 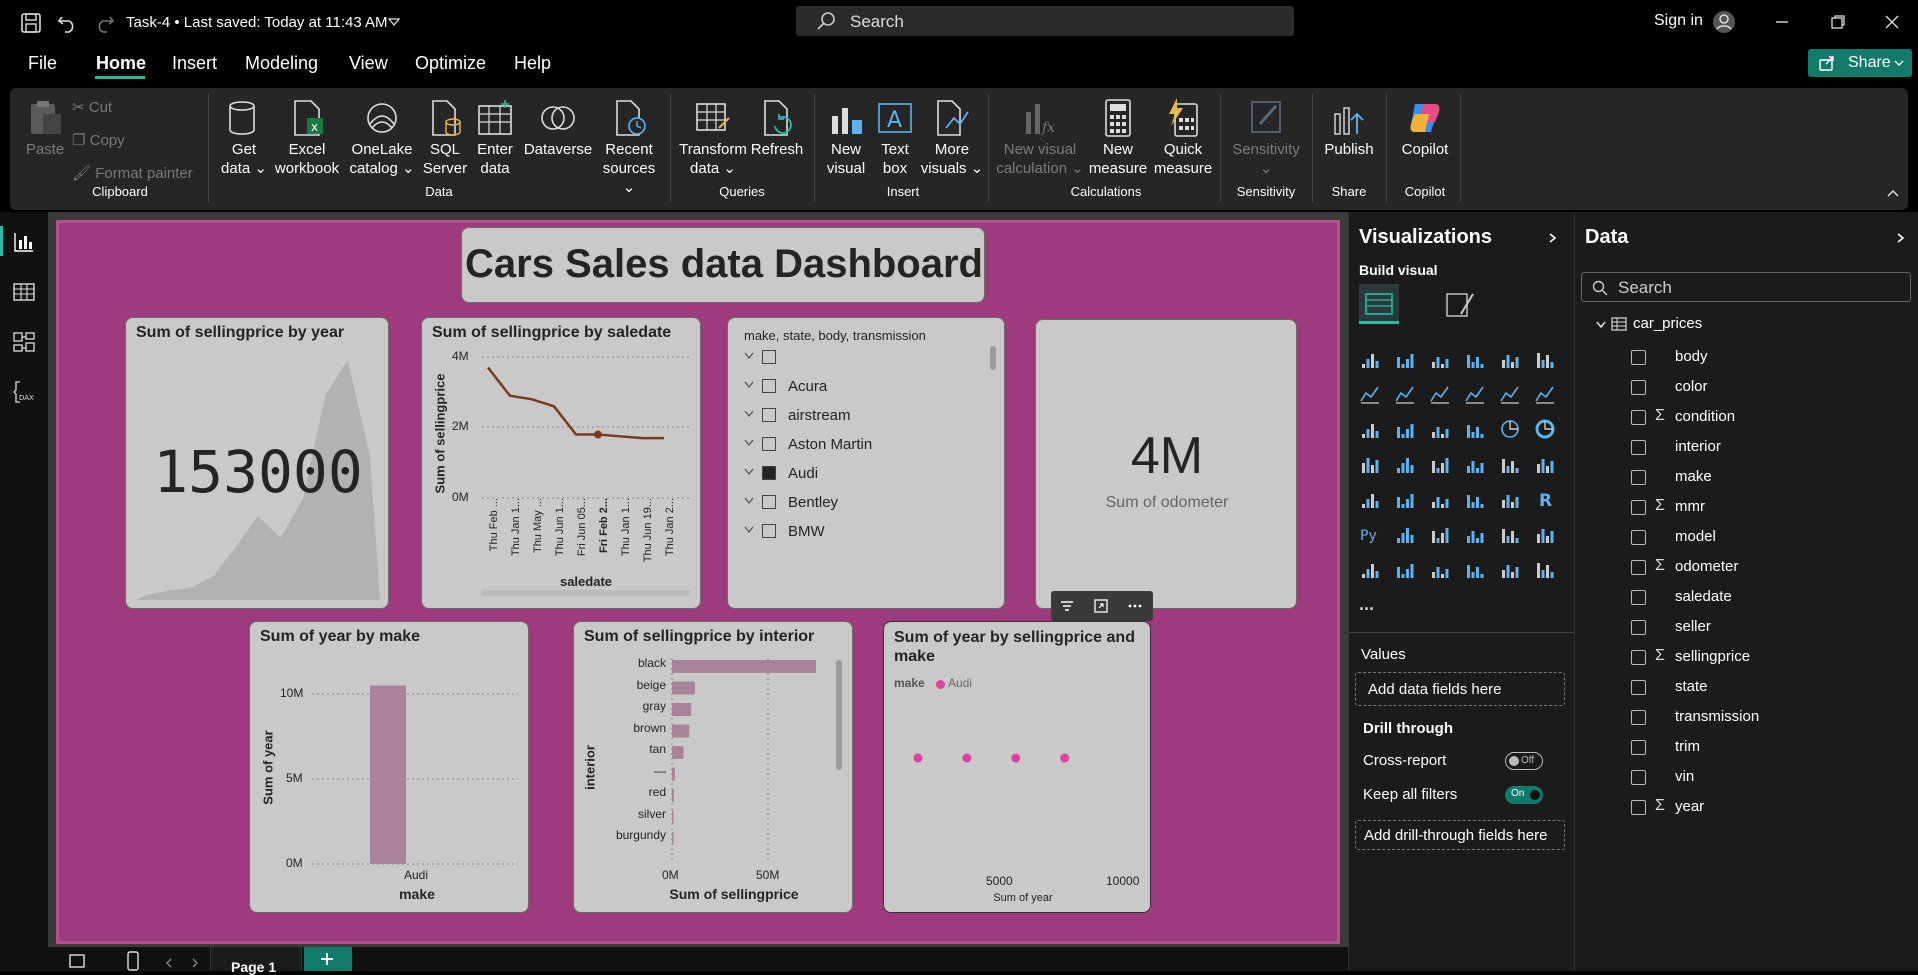 What do you see at coordinates (67, 23) in the screenshot?
I see `undo-icon` at bounding box center [67, 23].